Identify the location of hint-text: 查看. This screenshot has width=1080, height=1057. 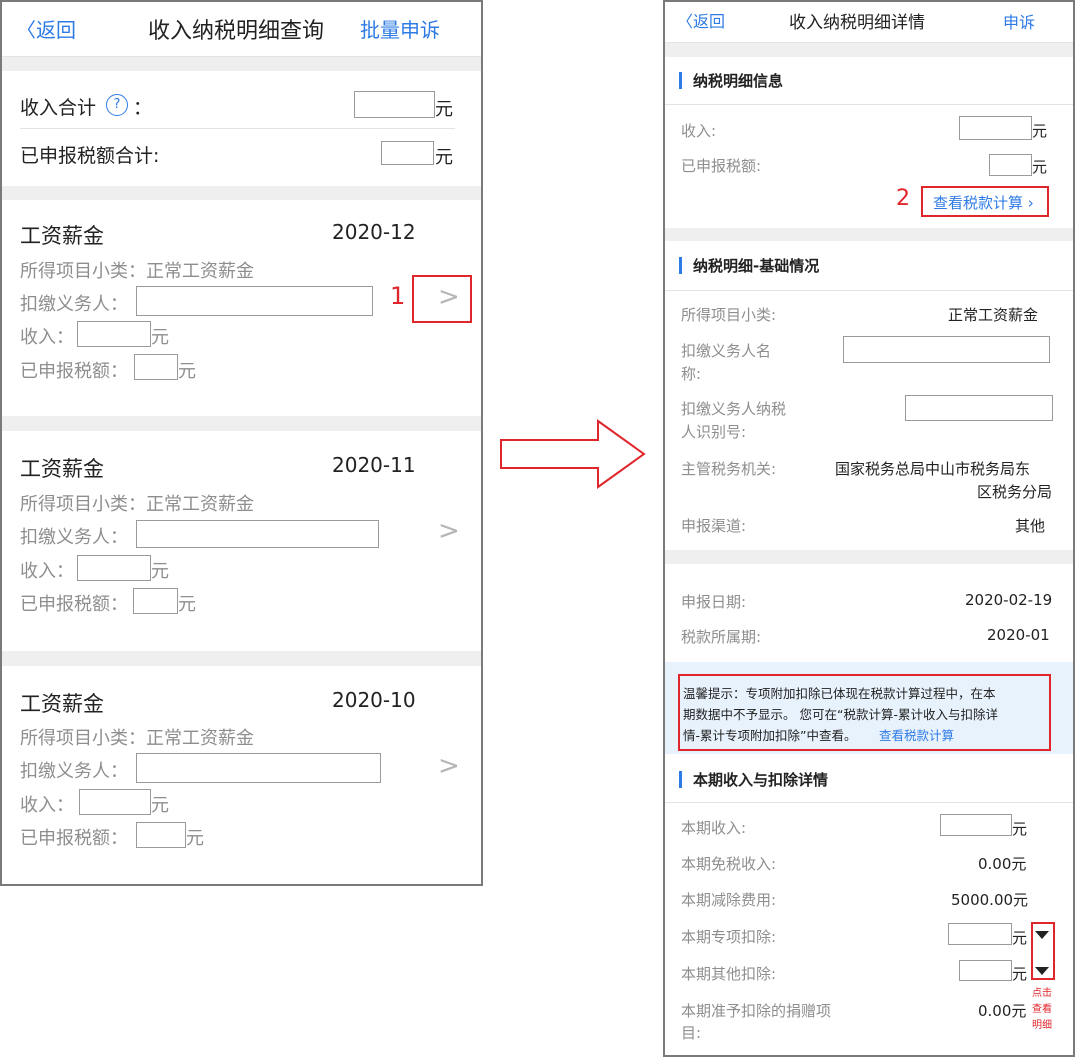
(1042, 1009).